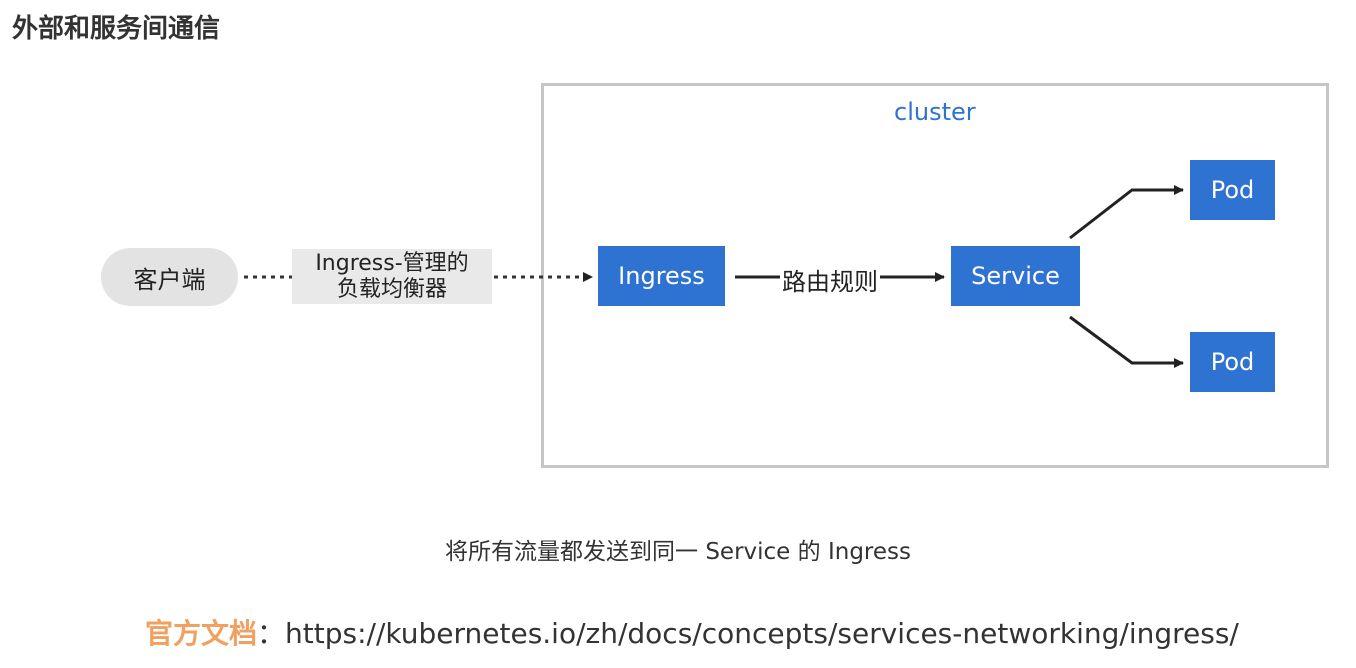  Describe the element at coordinates (830, 279) in the screenshot. I see `routing-rules-label: 路由规则` at that location.